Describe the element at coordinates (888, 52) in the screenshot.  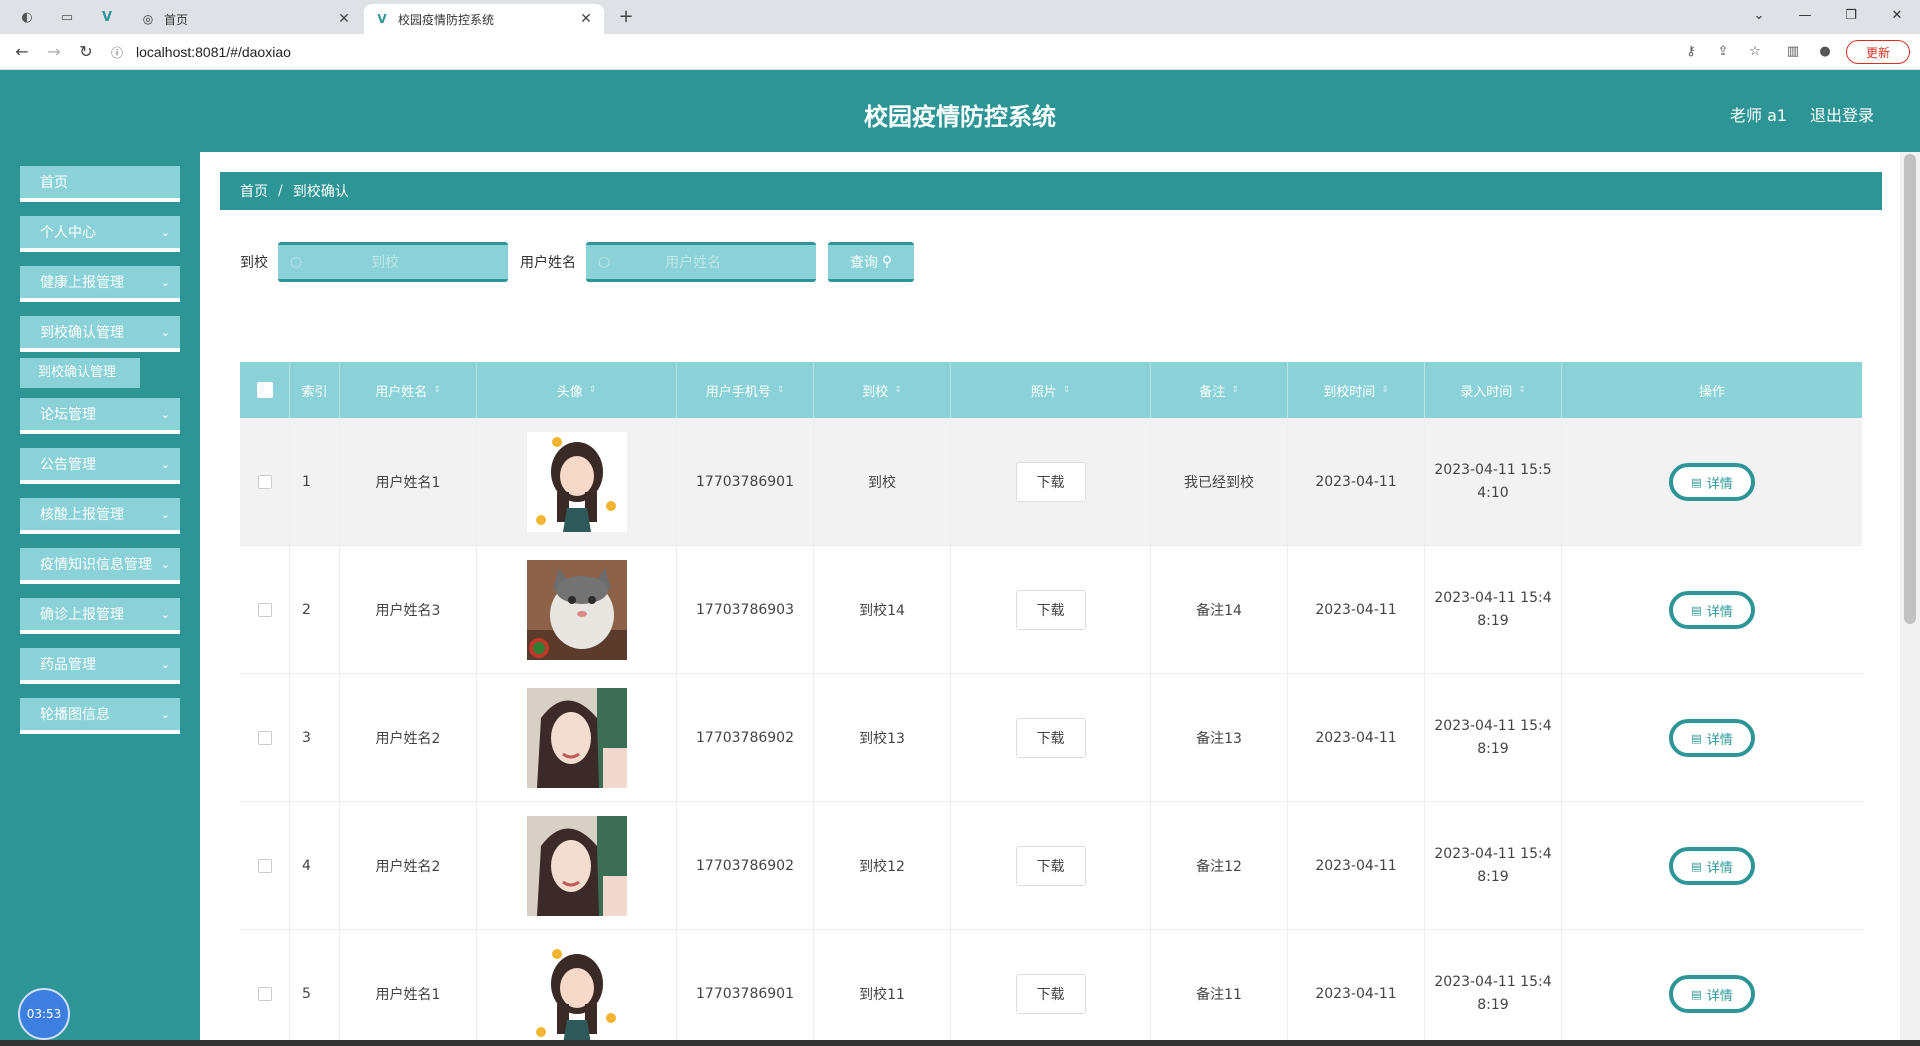
I see `address-bar: ⓘ localhost:8081/#/daoxiao` at that location.